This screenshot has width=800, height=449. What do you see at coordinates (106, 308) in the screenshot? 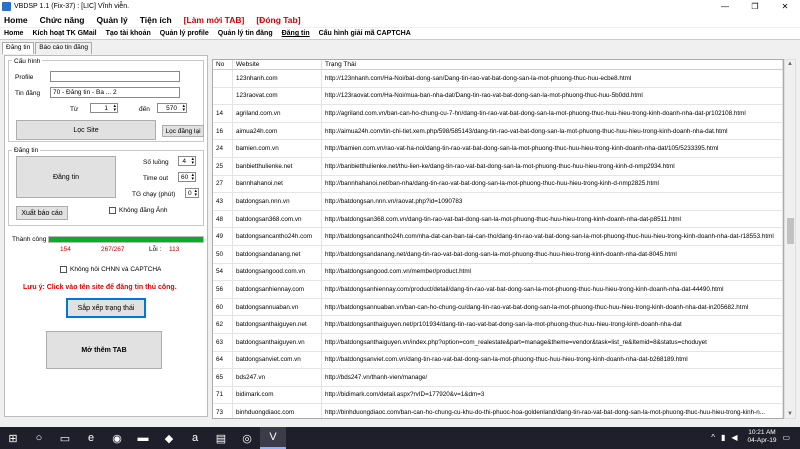
I see `sort-status-button: Sắp xếp trạng thái` at bounding box center [106, 308].